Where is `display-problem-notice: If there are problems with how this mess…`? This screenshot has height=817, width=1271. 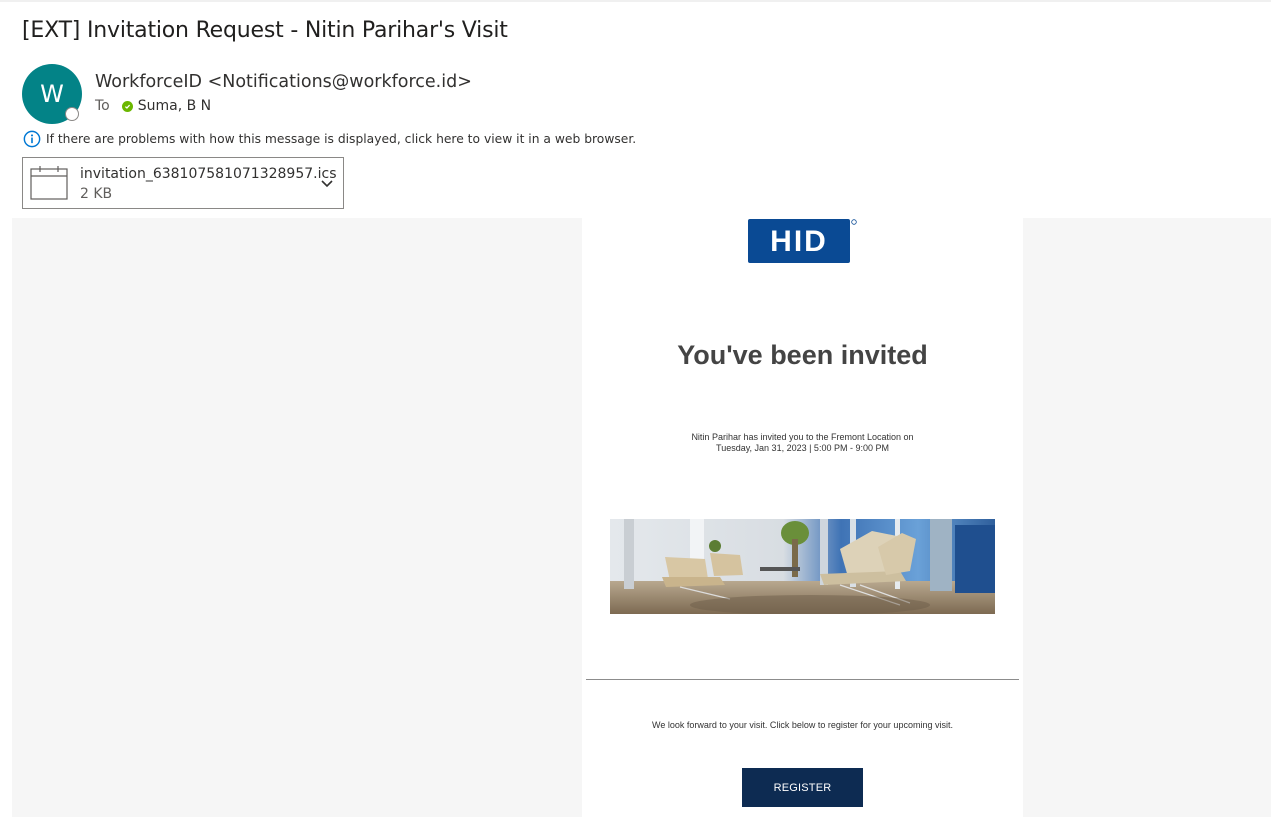
display-problem-notice: If there are problems with how this mess… is located at coordinates (329, 139).